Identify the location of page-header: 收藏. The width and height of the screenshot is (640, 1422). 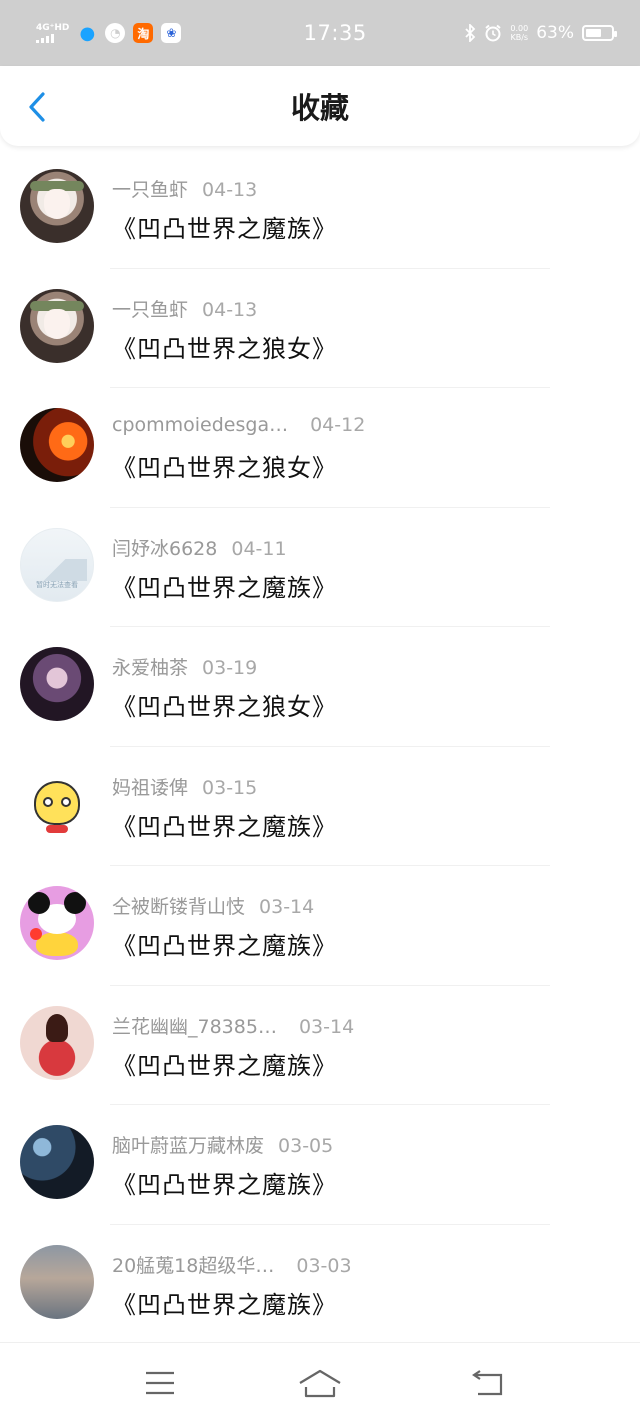
(320, 106).